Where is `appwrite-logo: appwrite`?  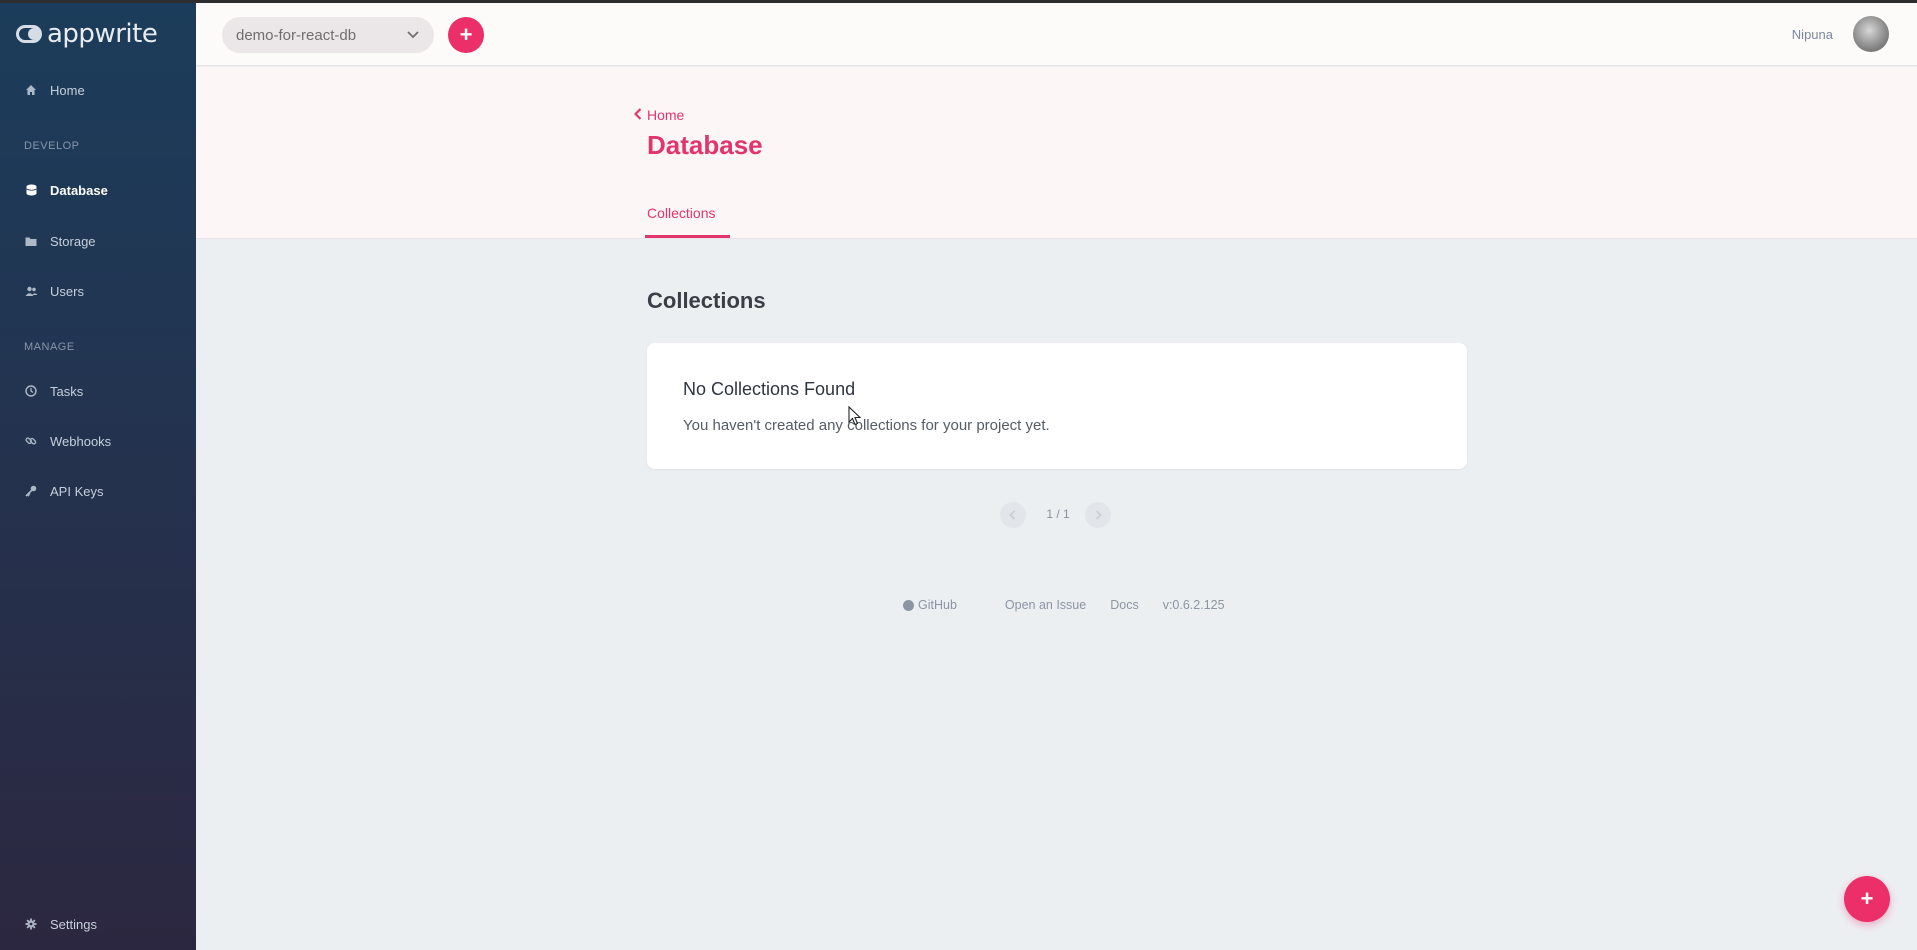
appwrite-logo: appwrite is located at coordinates (87, 34).